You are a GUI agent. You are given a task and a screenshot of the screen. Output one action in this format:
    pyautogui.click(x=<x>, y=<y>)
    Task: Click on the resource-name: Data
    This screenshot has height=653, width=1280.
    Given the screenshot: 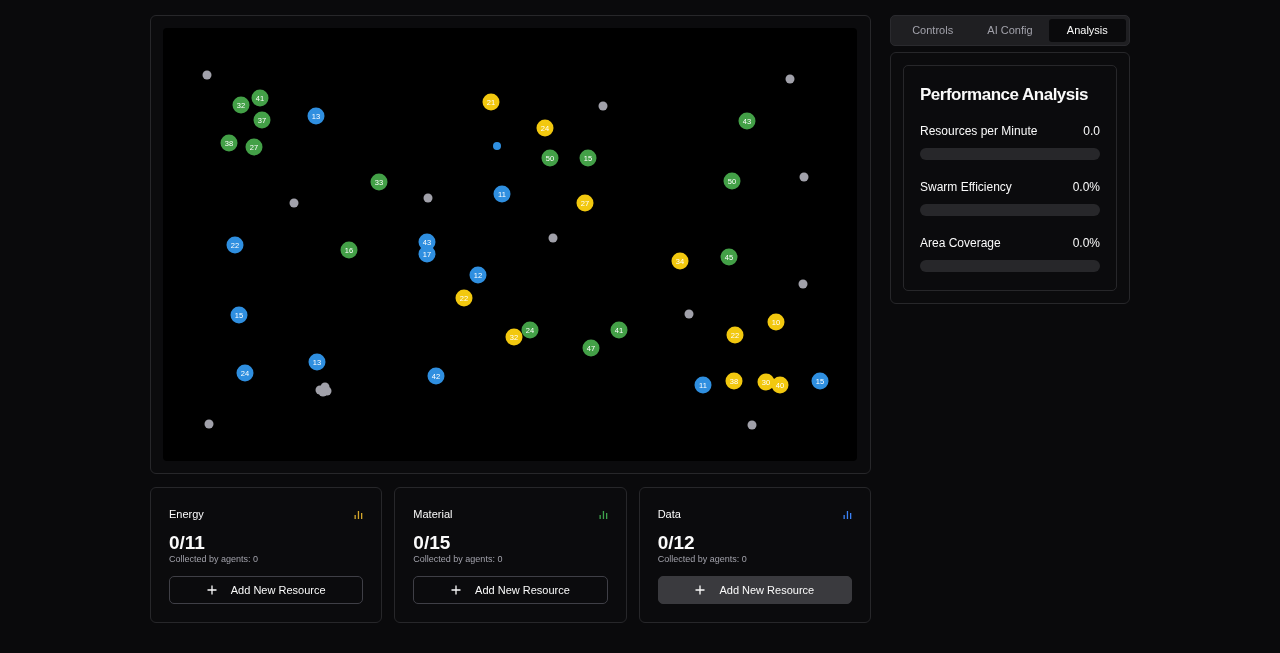 What is the action you would take?
    pyautogui.click(x=669, y=514)
    